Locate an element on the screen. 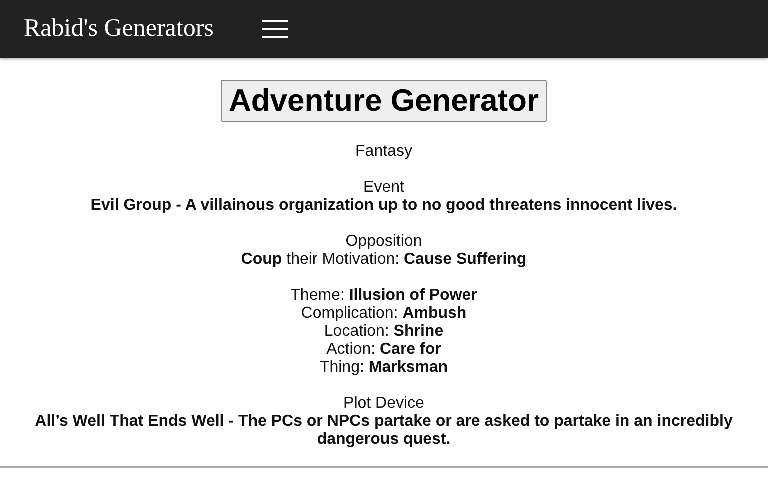 The height and width of the screenshot is (480, 768). field-value: Shrine is located at coordinates (419, 331).